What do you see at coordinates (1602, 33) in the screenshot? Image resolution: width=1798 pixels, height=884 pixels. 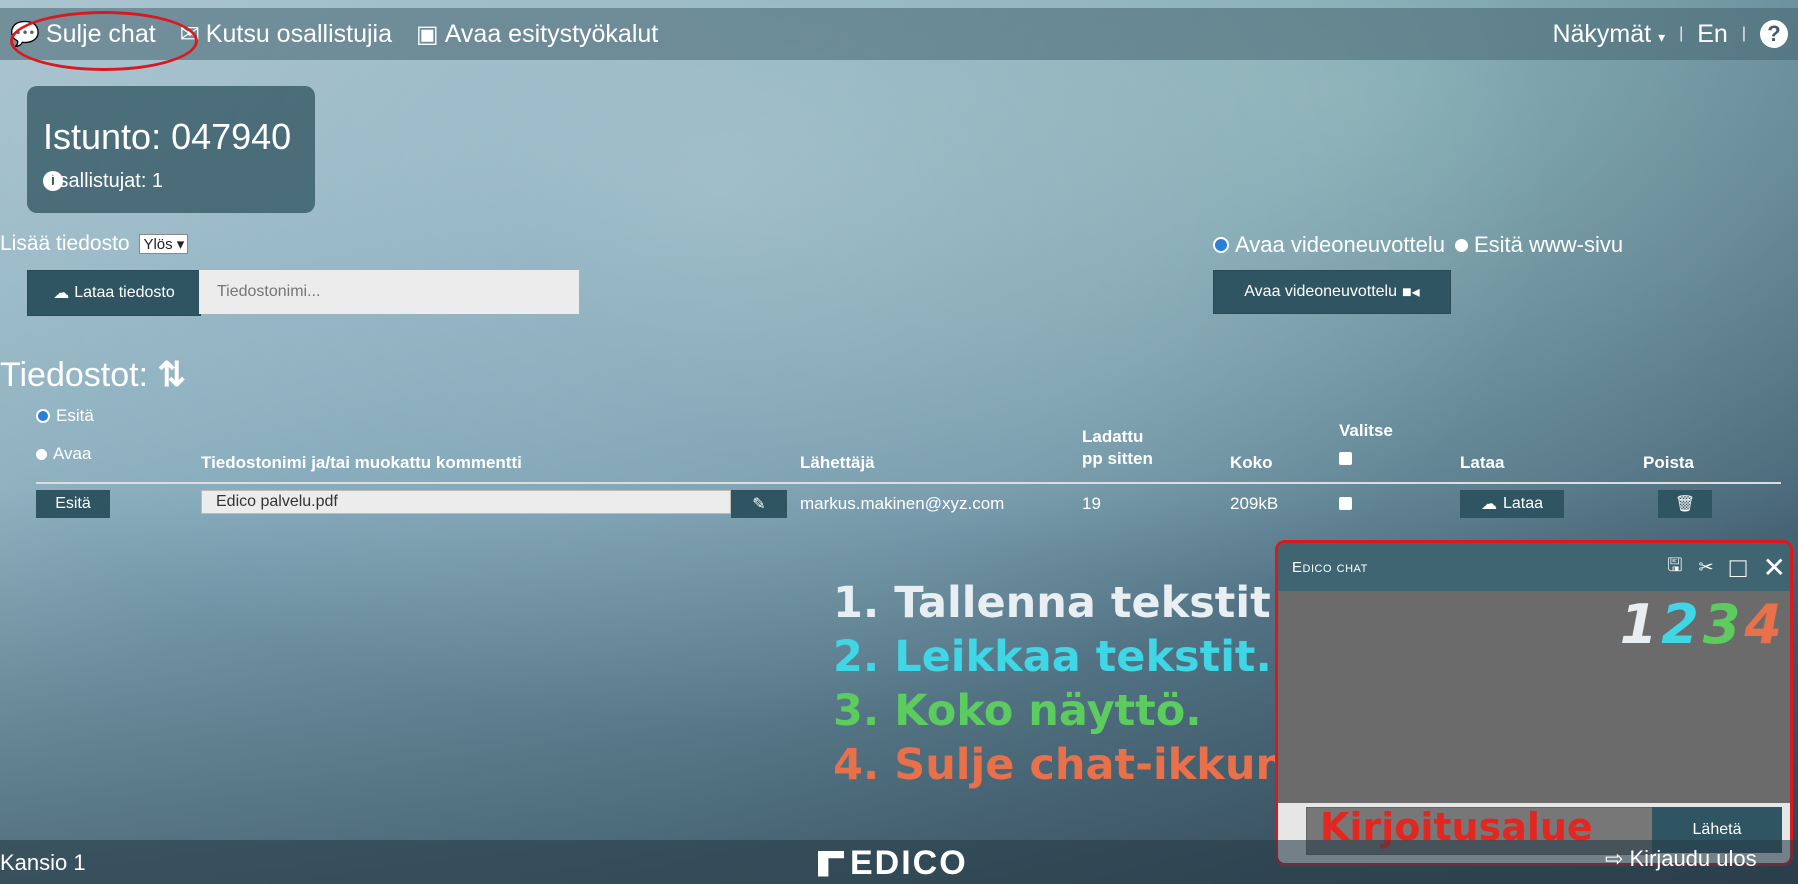 I see `views-label: Näkymät` at bounding box center [1602, 33].